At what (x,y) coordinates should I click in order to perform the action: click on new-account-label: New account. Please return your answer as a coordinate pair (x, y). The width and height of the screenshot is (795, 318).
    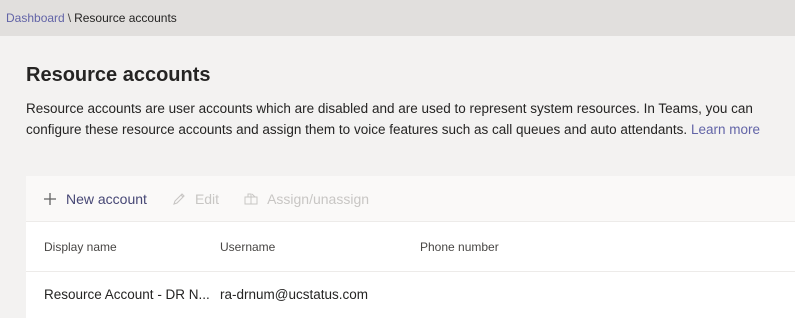
    Looking at the image, I should click on (106, 198).